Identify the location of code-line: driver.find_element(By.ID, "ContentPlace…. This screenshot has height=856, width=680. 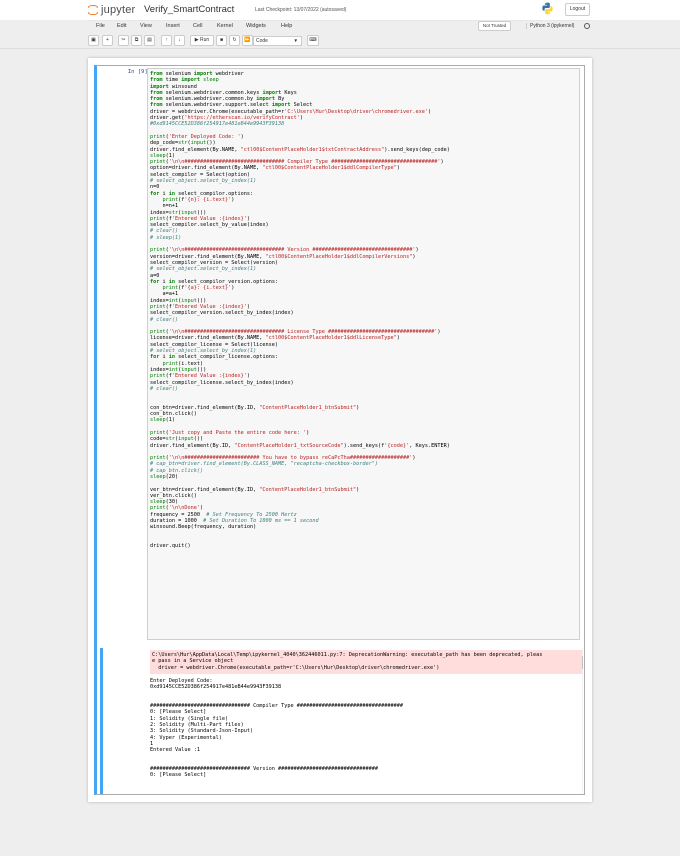
(300, 445).